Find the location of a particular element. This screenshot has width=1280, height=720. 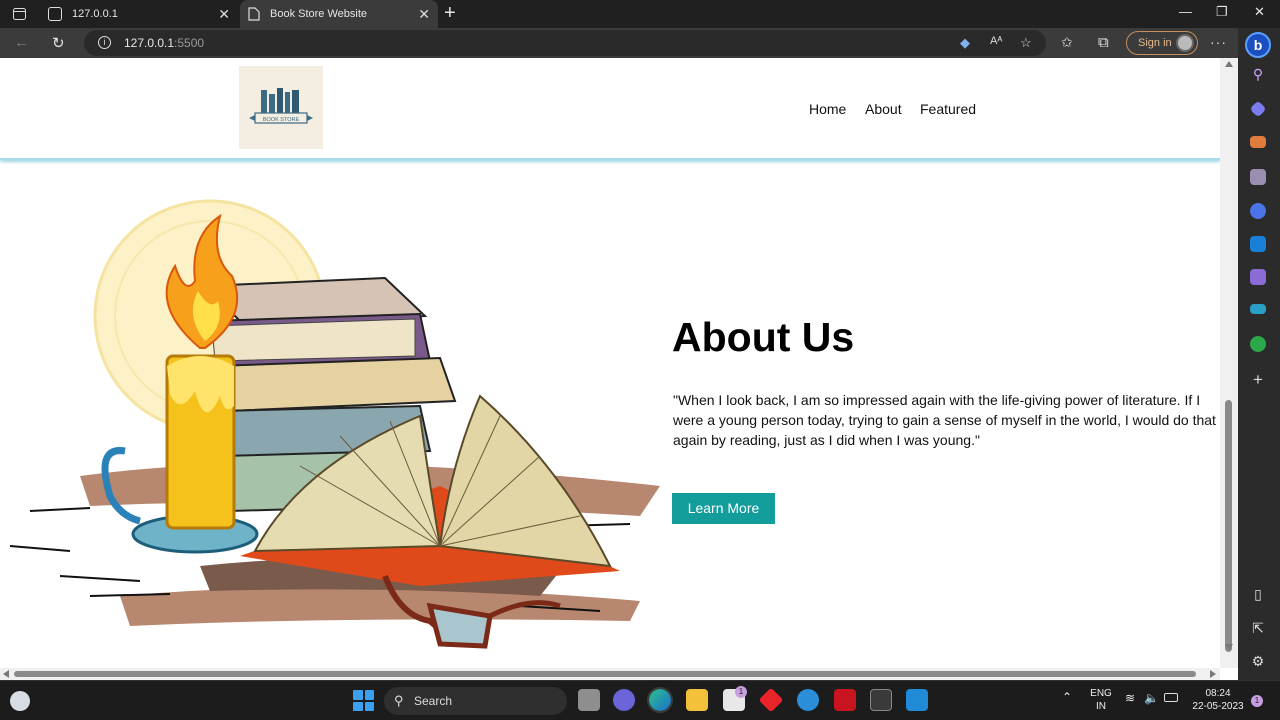

site-header: BOOK STORE Home About Featured is located at coordinates (610, 109).